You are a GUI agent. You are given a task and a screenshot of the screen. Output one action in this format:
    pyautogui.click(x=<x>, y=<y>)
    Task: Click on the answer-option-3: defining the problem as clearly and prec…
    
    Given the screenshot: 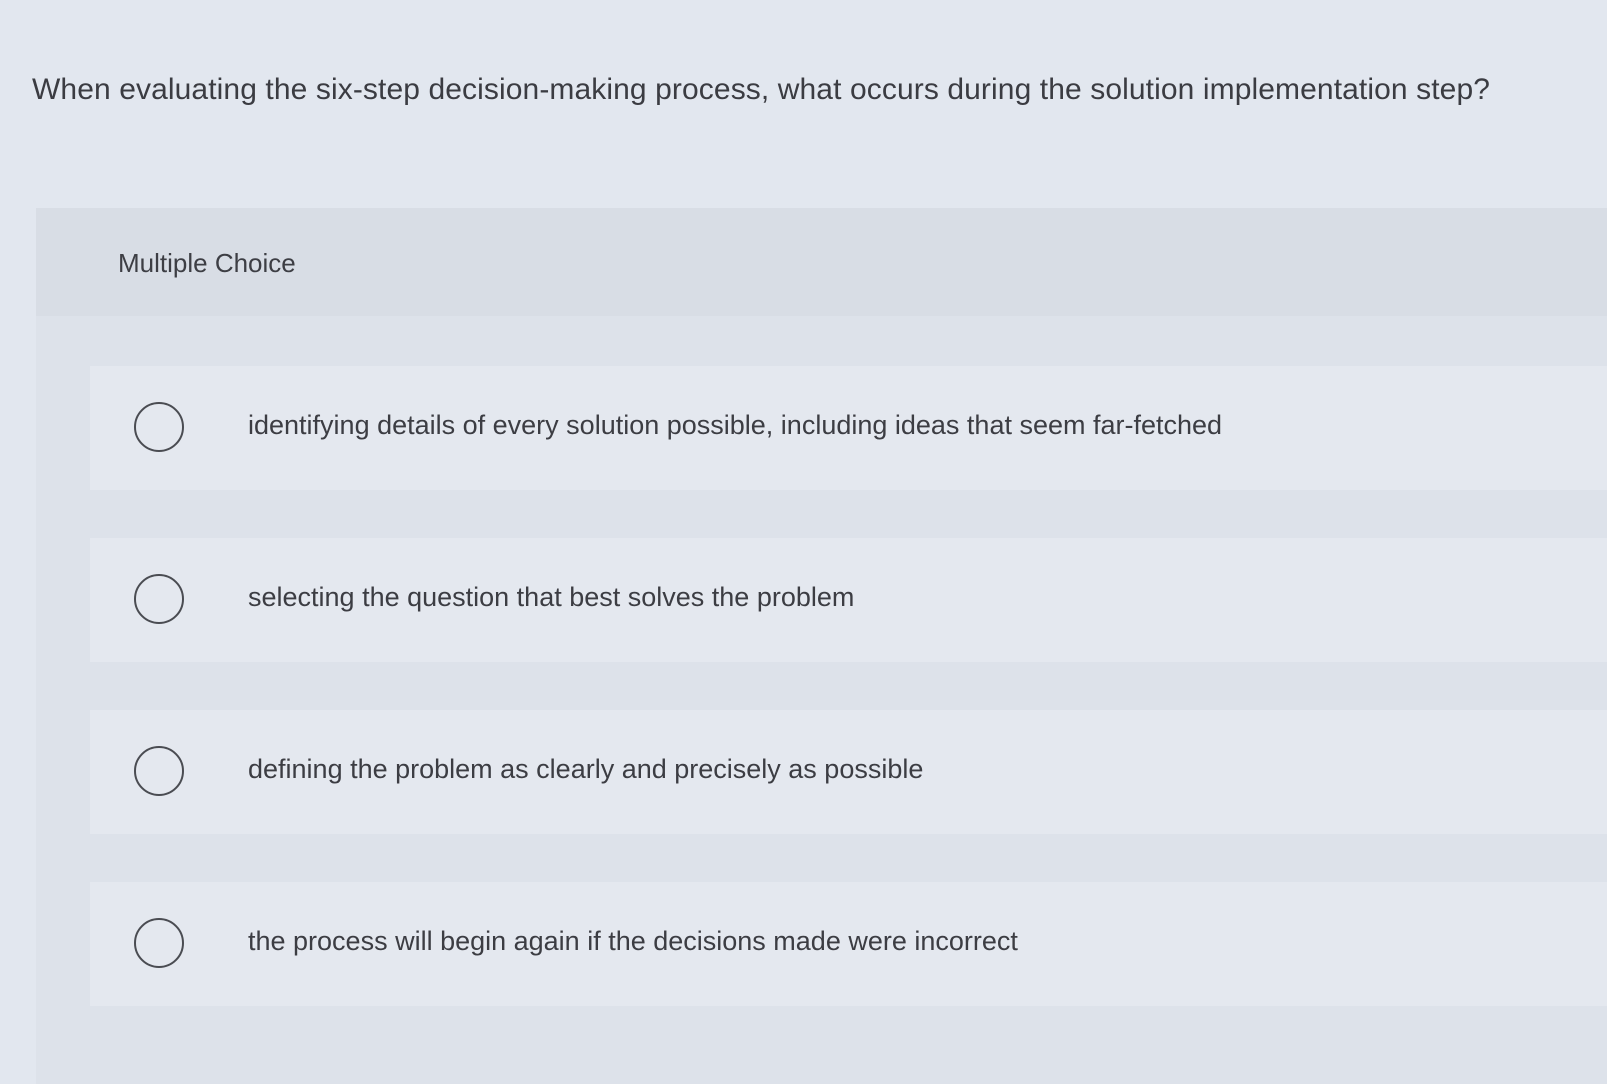 What is the action you would take?
    pyautogui.click(x=848, y=772)
    